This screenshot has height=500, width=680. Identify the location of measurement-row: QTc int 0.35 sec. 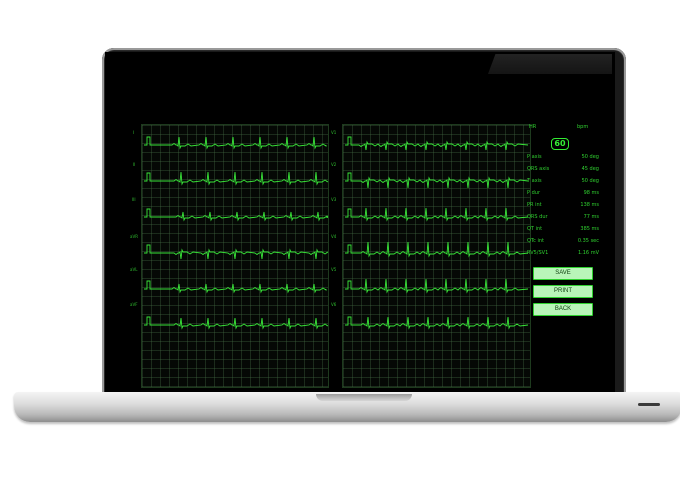
(563, 241).